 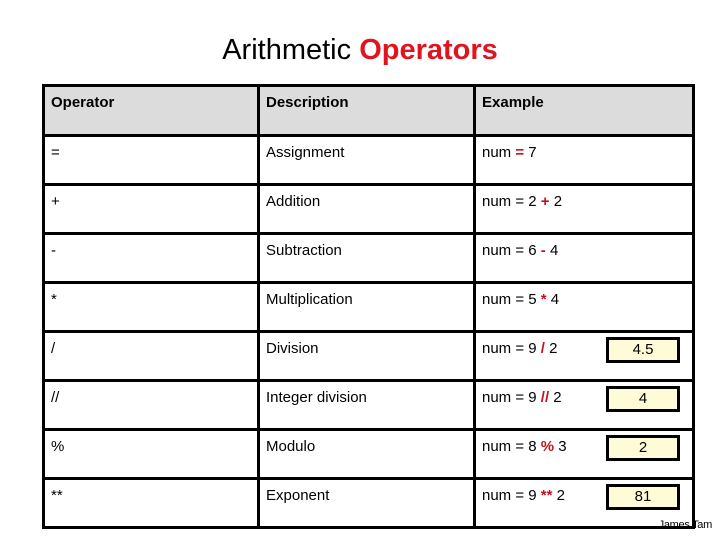 What do you see at coordinates (545, 201) in the screenshot?
I see `example-operator: +` at bounding box center [545, 201].